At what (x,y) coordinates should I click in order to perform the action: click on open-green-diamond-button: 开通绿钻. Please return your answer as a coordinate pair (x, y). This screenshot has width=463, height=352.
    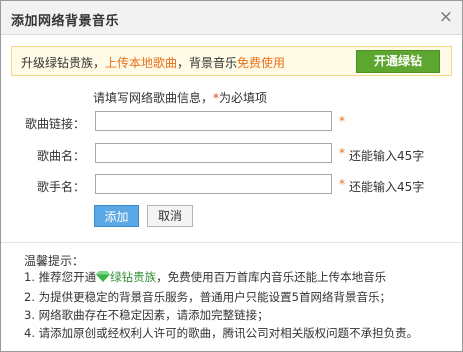
    Looking at the image, I should click on (398, 61).